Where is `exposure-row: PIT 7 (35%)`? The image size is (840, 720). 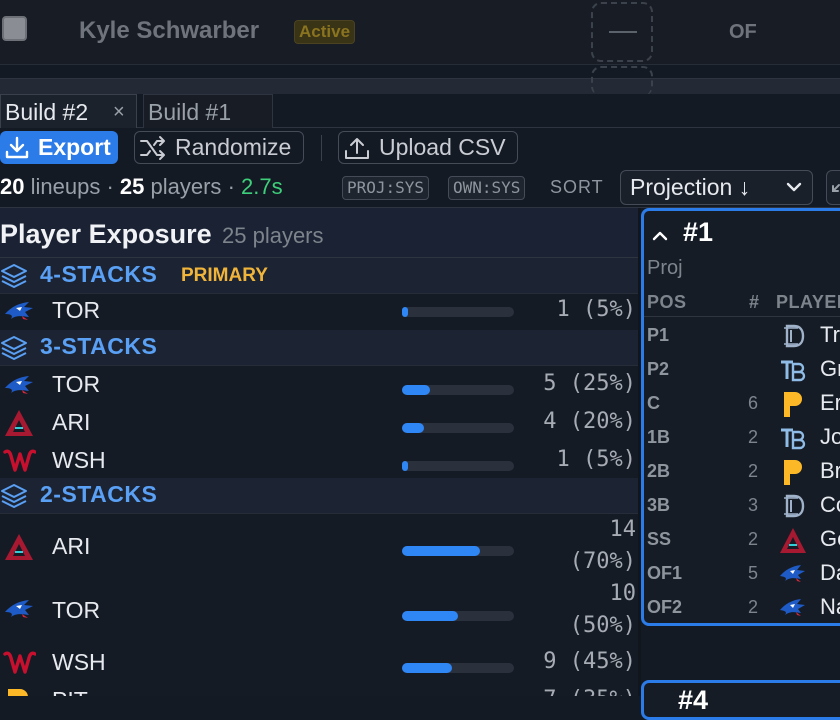
exposure-row: PIT 7 (35%) is located at coordinates (319, 689).